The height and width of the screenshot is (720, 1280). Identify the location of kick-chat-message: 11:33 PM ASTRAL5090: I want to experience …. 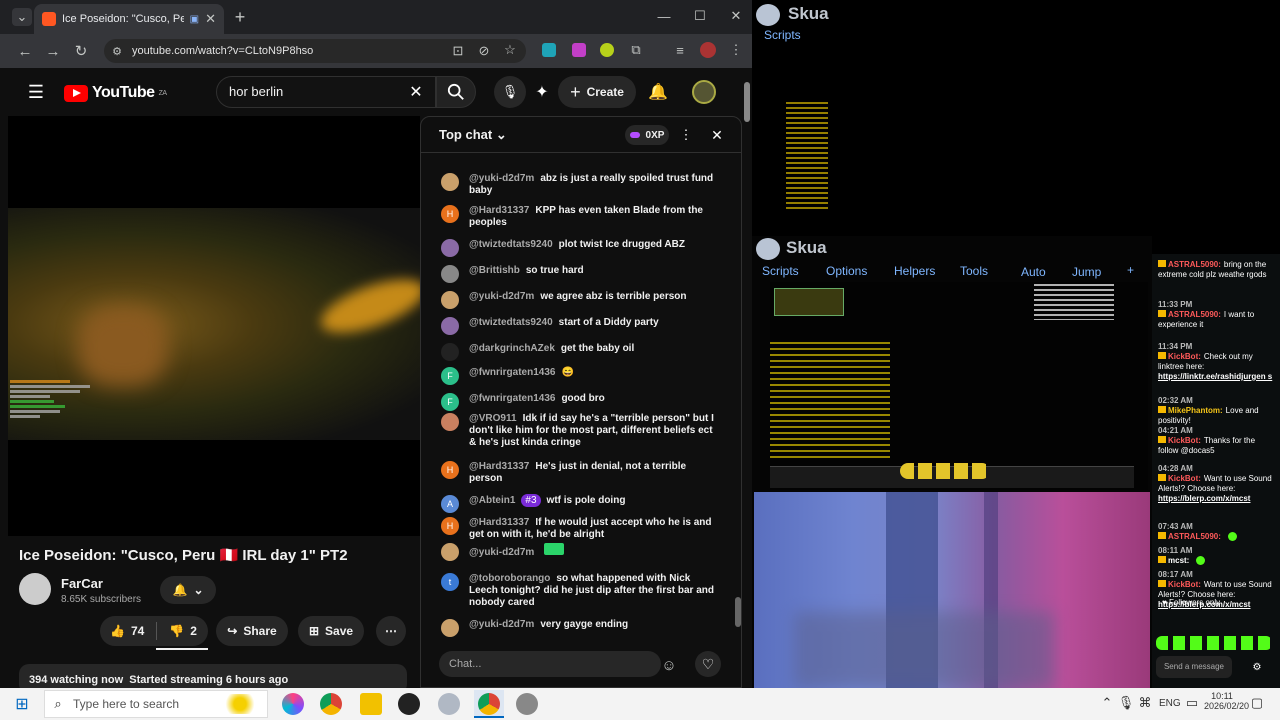
(1216, 315).